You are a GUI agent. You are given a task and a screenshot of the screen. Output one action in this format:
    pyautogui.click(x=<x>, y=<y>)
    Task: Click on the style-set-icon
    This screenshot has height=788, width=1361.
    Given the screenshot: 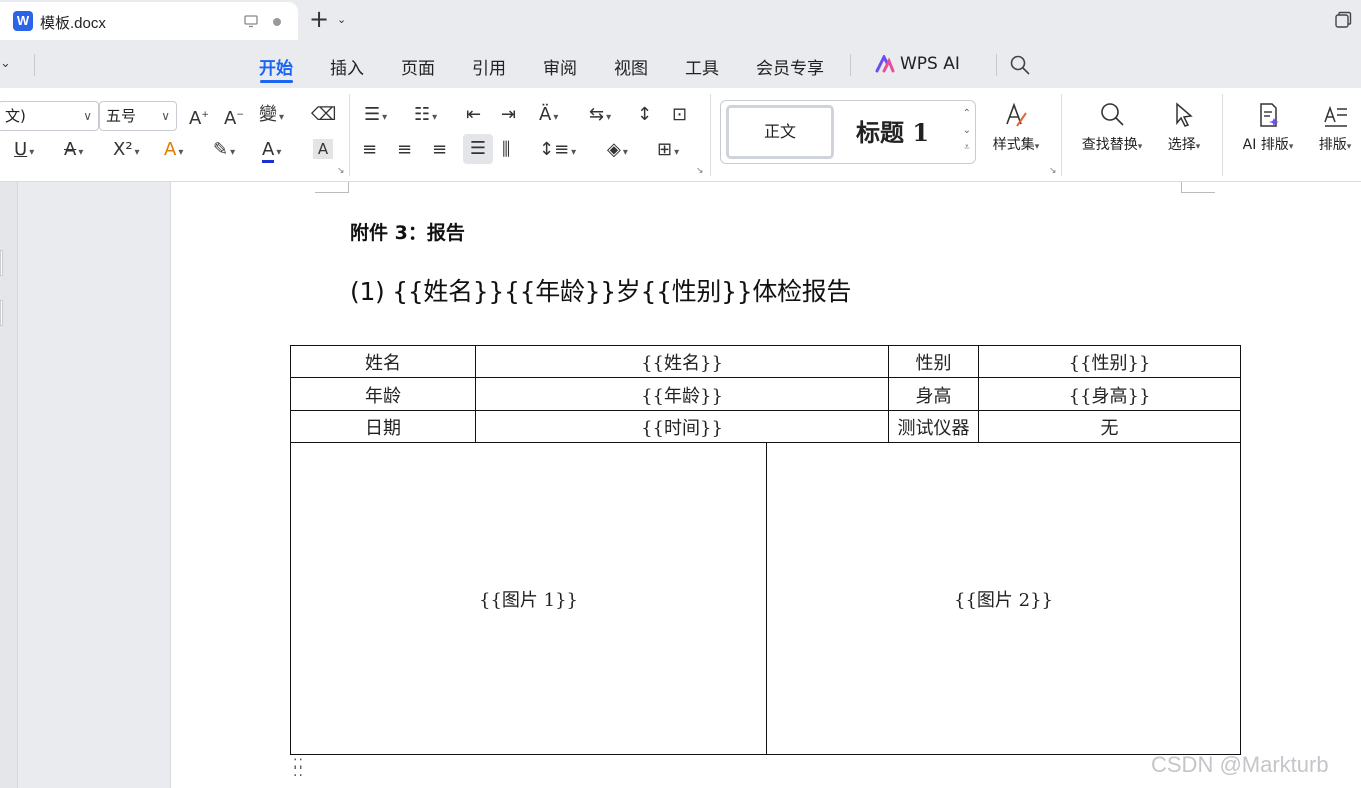 What is the action you would take?
    pyautogui.click(x=1016, y=114)
    